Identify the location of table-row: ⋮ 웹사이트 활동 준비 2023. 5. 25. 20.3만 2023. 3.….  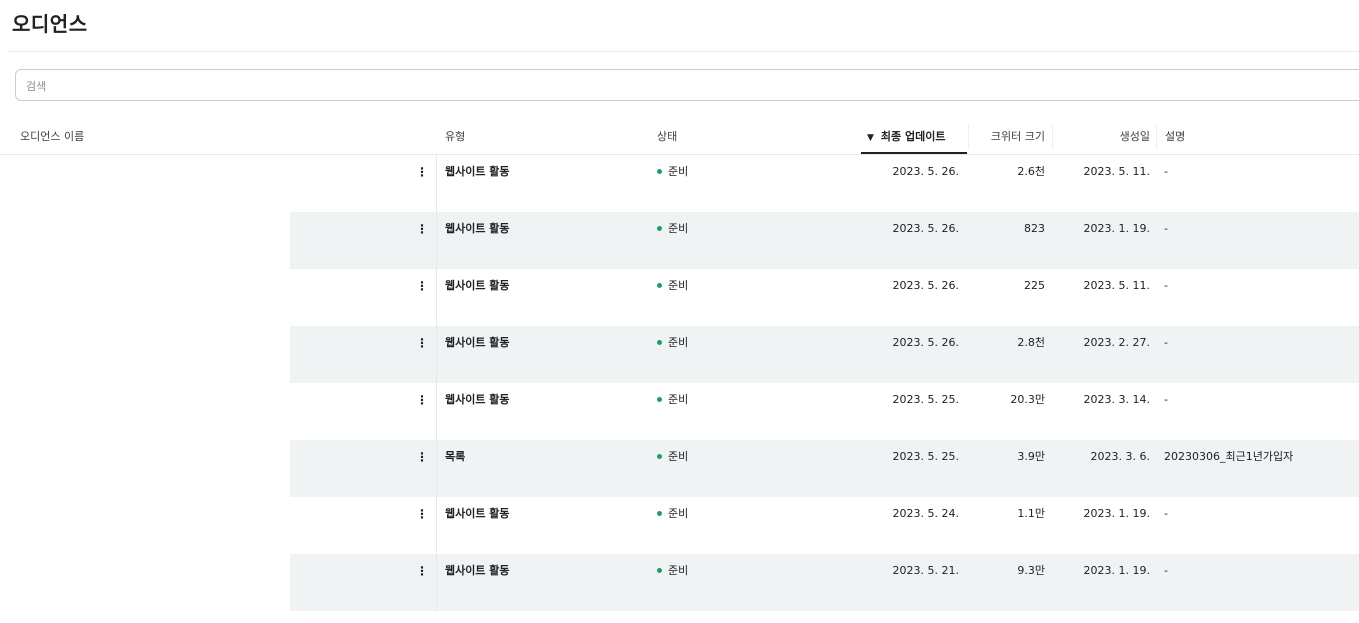
(679, 411).